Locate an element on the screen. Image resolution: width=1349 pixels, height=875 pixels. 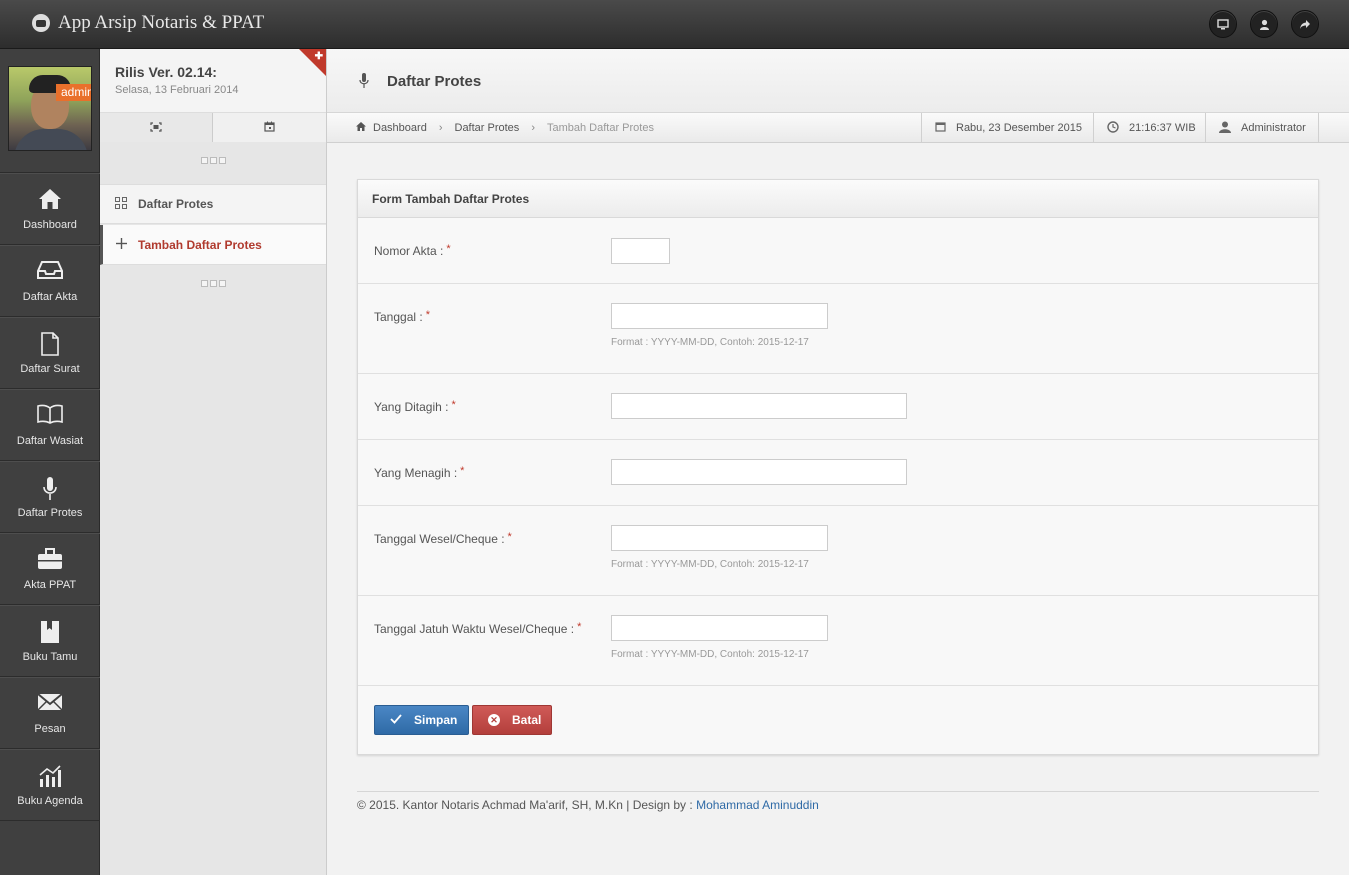
tanggal-wesel-input is located at coordinates (719, 538).